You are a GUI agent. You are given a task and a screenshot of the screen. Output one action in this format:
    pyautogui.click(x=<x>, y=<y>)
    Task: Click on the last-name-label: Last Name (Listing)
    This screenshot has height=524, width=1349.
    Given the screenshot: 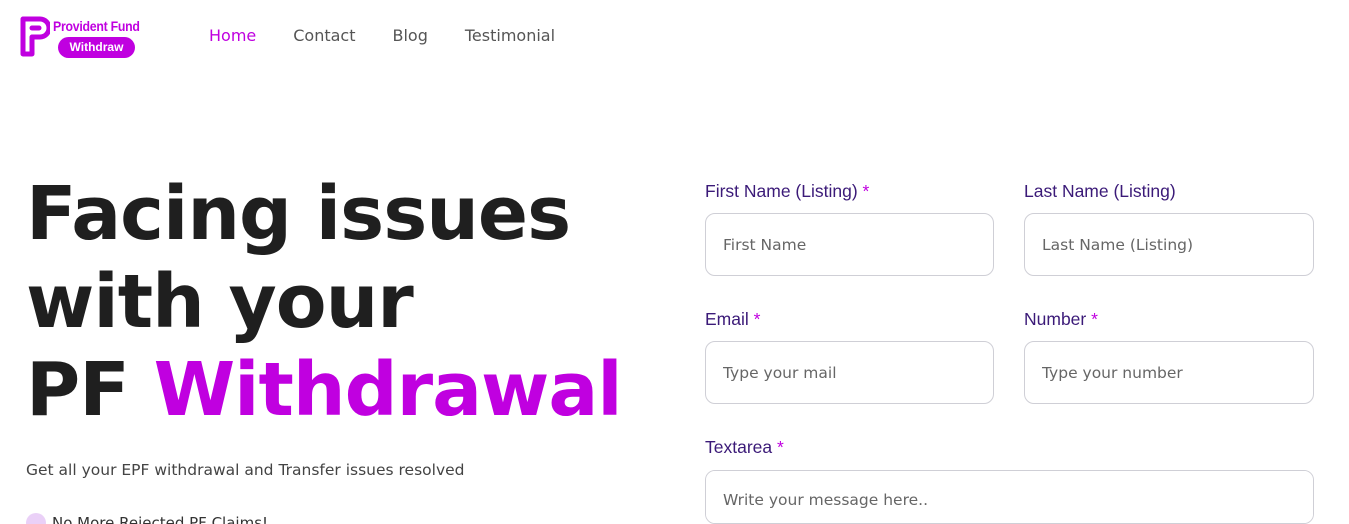 What is the action you would take?
    pyautogui.click(x=1100, y=191)
    